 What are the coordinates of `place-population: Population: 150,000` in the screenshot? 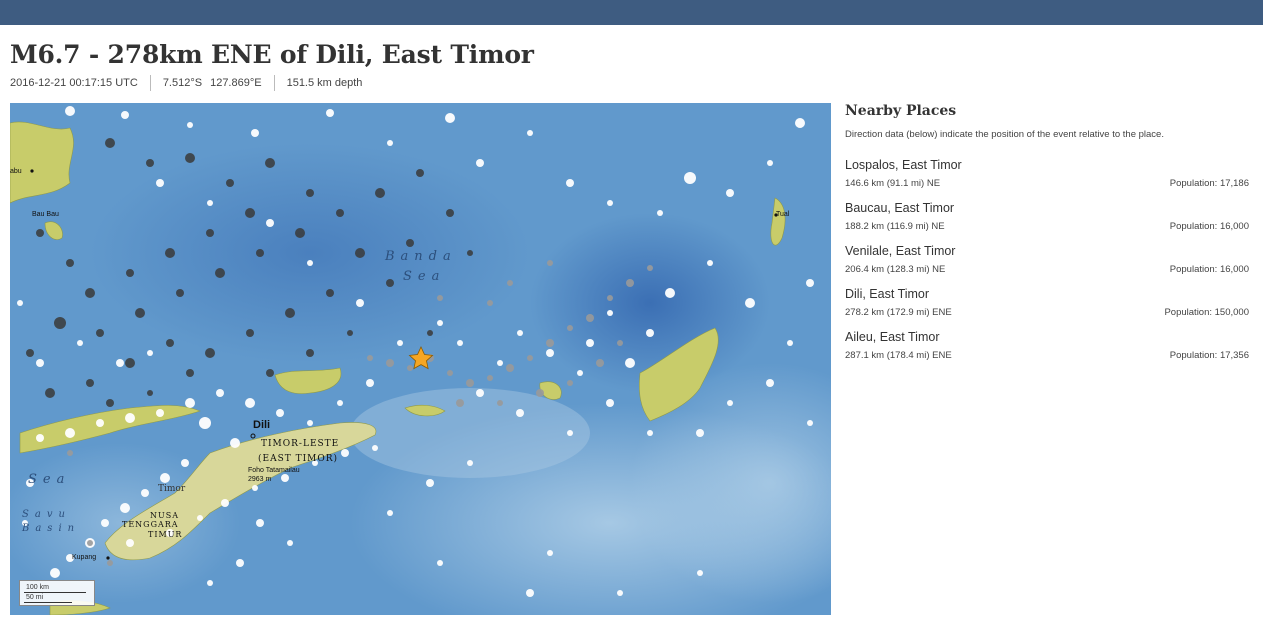 It's located at (1206, 312).